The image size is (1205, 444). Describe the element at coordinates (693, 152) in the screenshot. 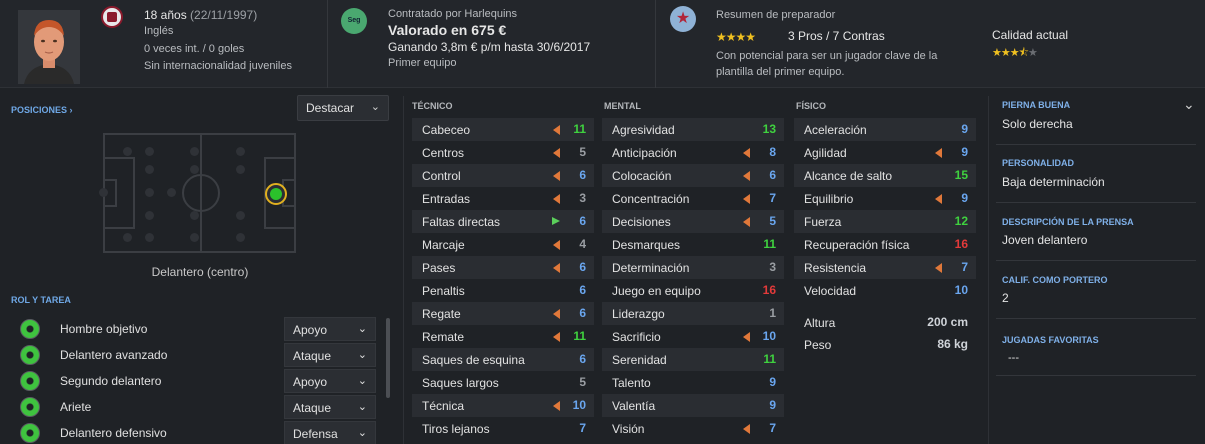

I see `attribute-row: Anticipación 8` at that location.